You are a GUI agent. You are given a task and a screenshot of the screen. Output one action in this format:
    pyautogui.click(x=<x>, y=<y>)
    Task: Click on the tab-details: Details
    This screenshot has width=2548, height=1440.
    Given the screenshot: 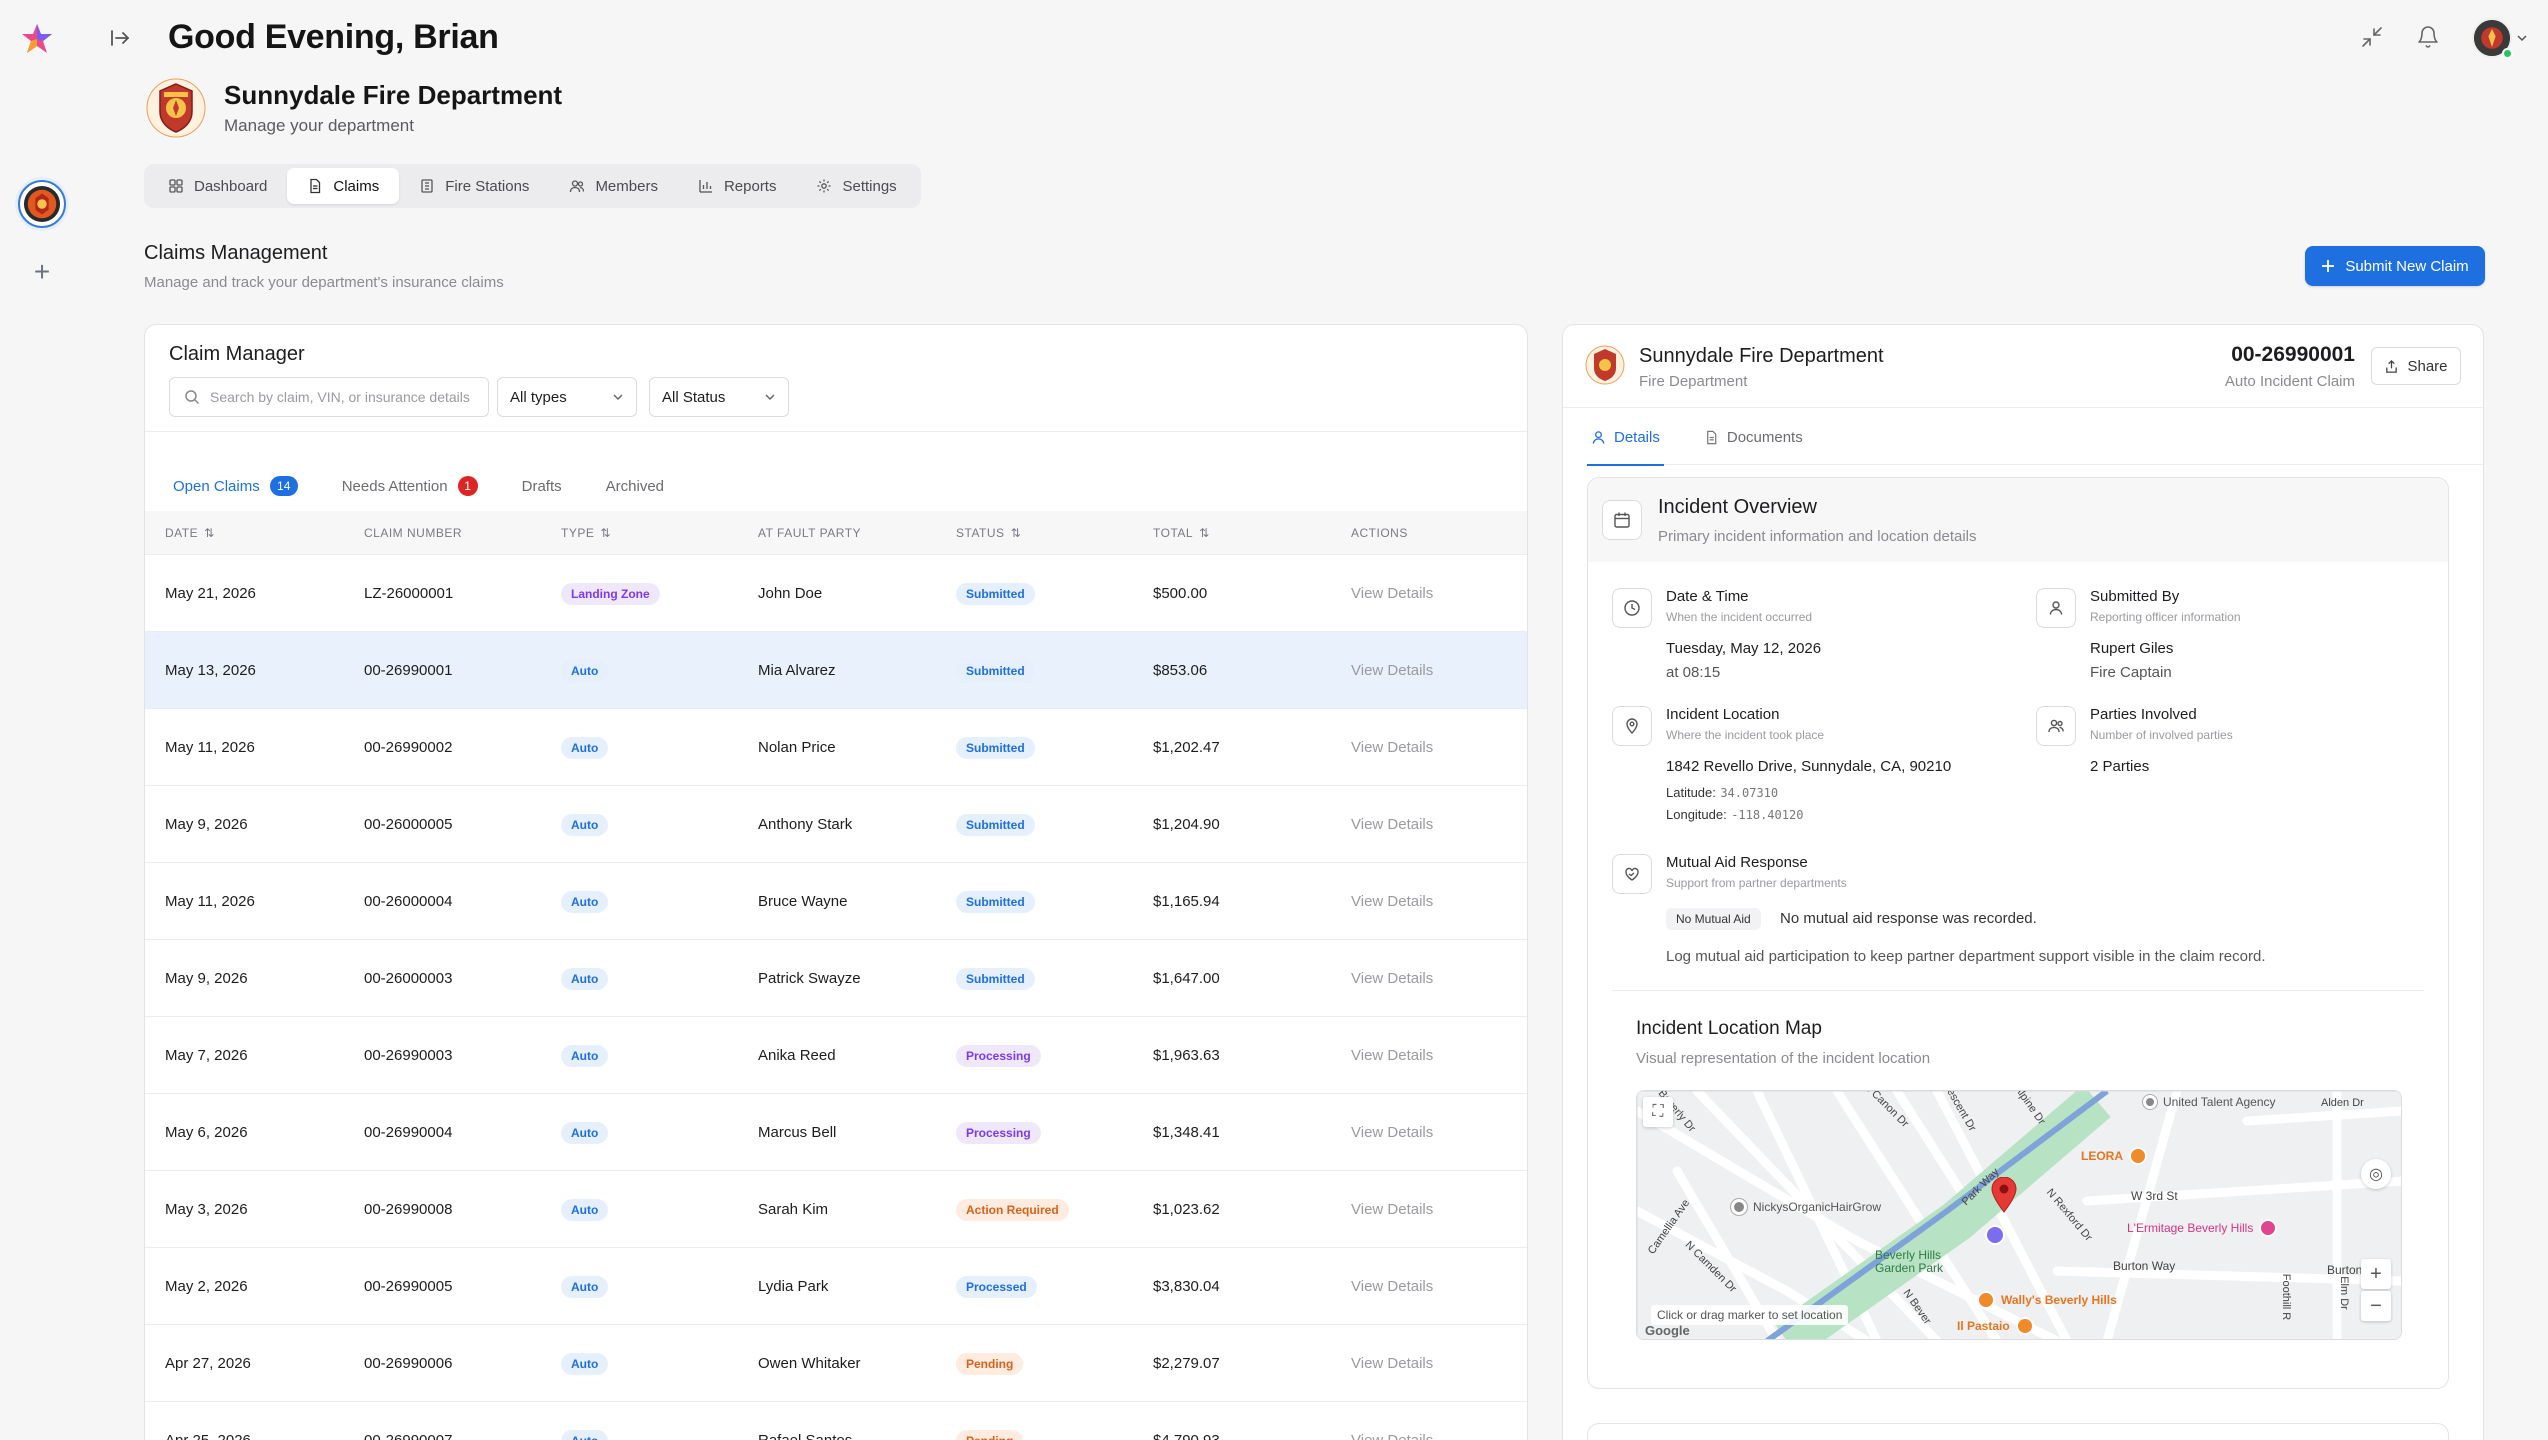 What is the action you would take?
    pyautogui.click(x=1625, y=437)
    